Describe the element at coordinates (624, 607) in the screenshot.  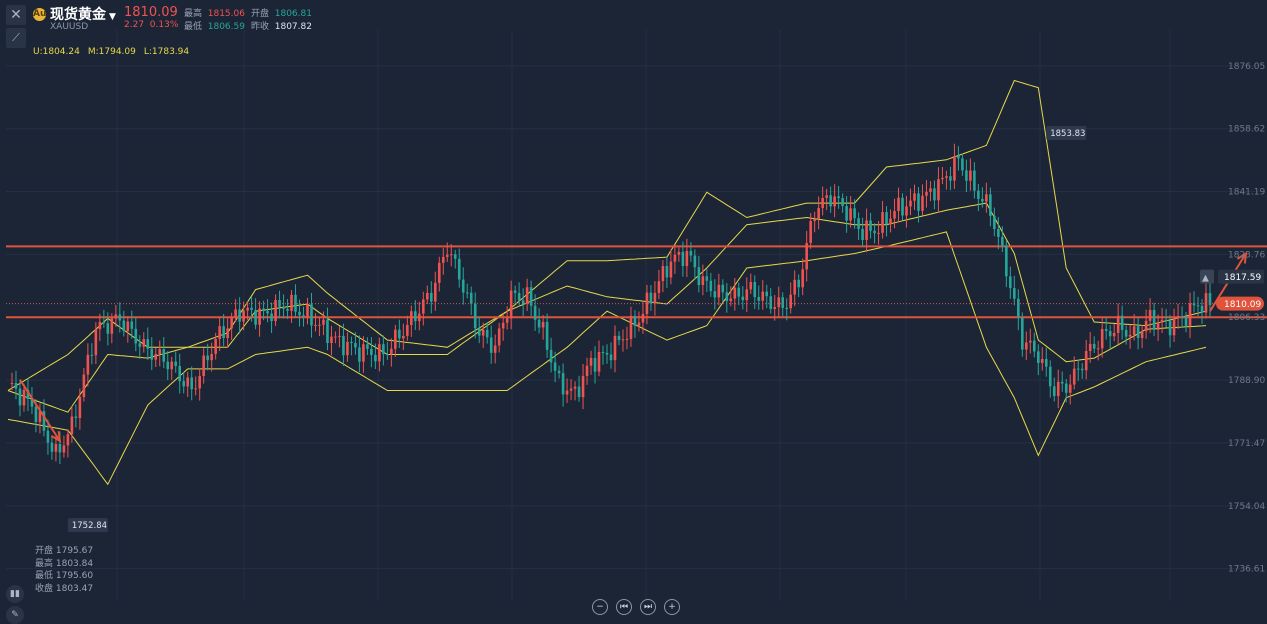
I see `scroll-start-icon: ⏮` at that location.